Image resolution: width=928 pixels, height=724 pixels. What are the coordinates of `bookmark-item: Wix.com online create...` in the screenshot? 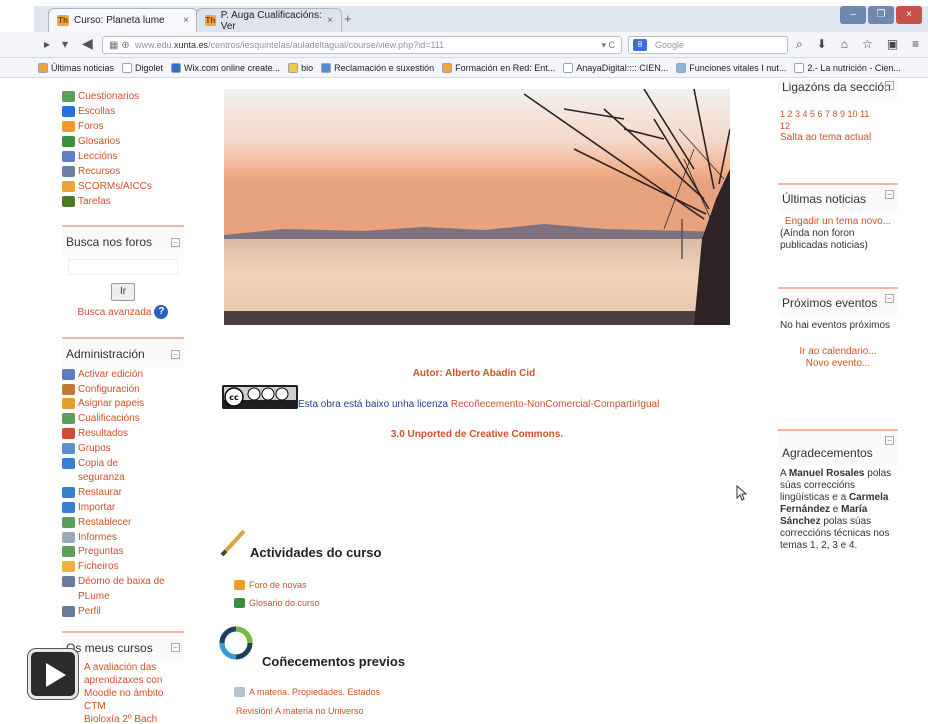 It's located at (226, 67).